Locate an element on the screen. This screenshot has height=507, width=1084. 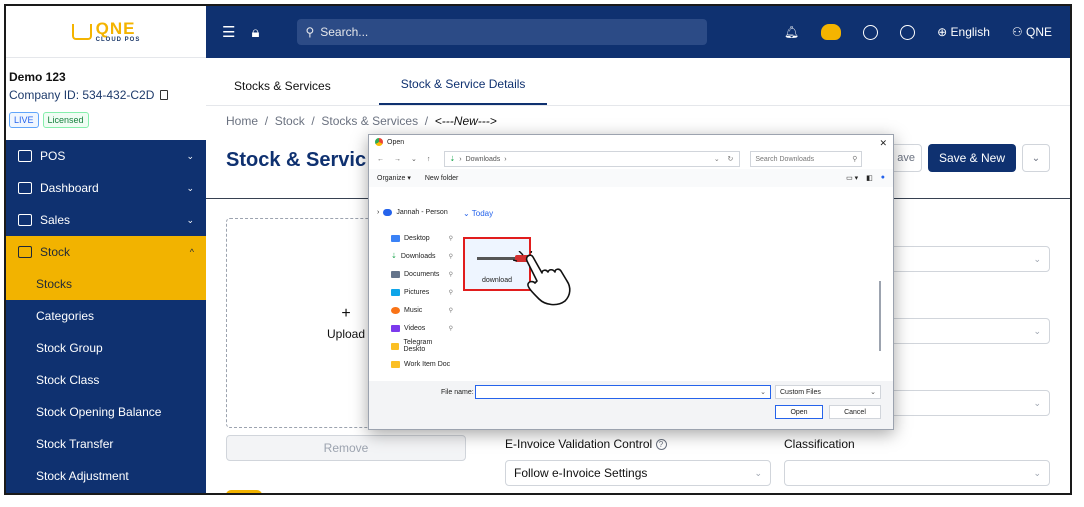
breadcrumb-stock: Stock is located at coordinates (290, 121).